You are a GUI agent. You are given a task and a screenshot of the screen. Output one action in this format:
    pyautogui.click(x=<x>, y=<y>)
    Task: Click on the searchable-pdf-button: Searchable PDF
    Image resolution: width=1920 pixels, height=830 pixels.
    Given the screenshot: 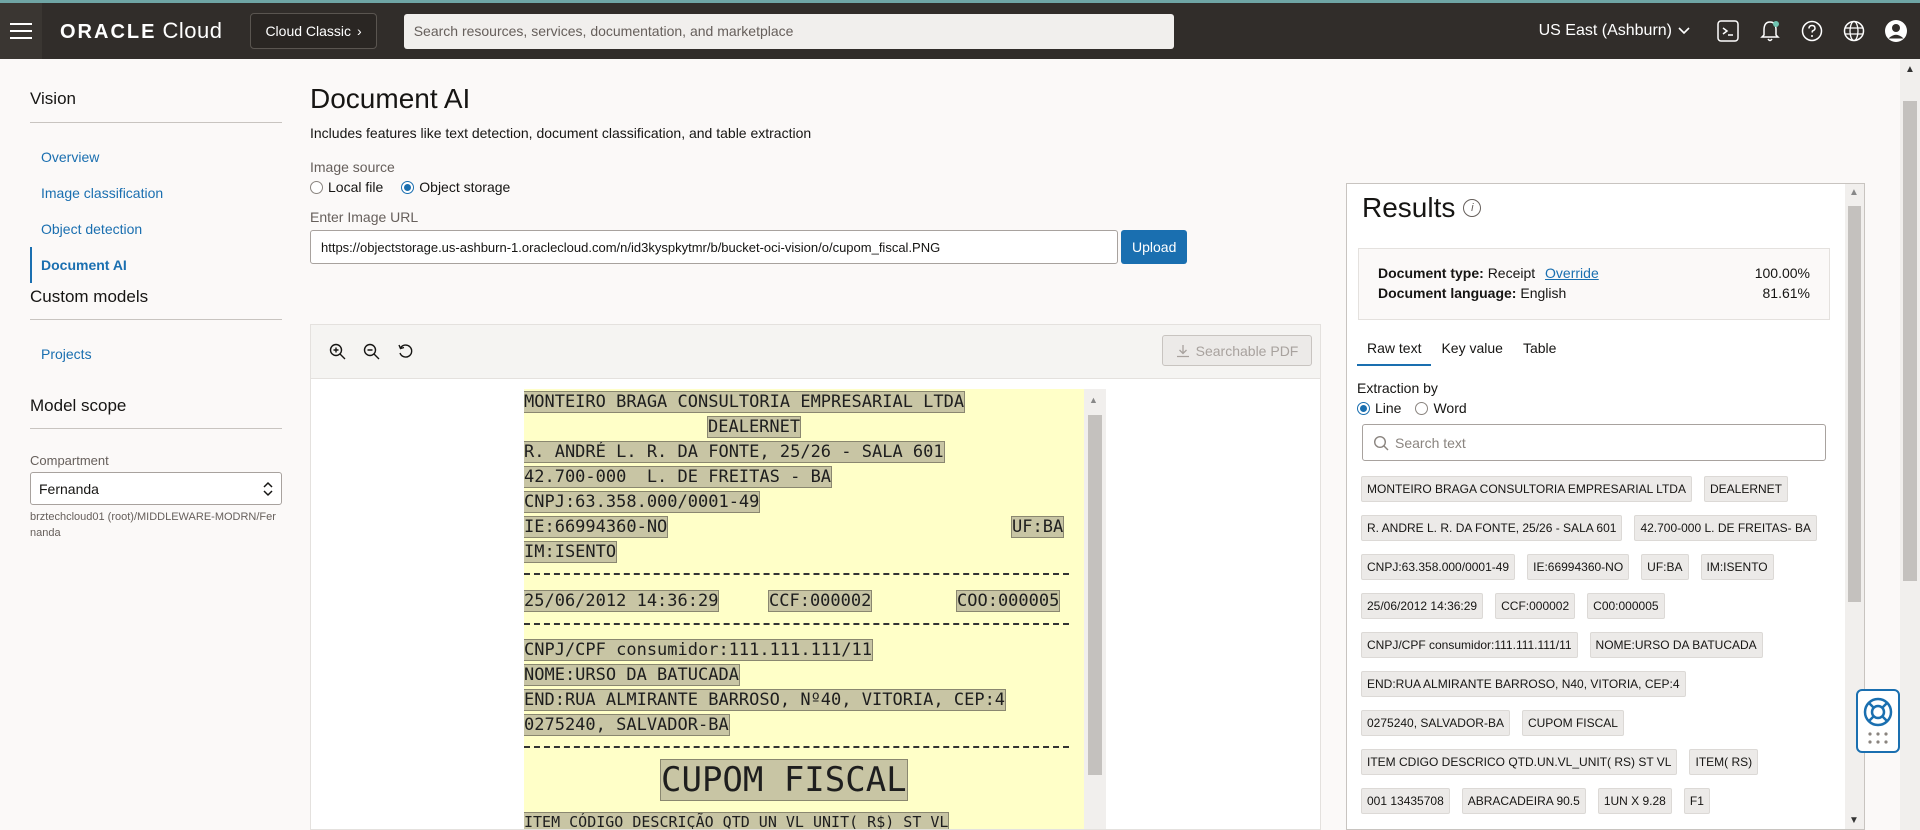 What is the action you would take?
    pyautogui.click(x=1237, y=350)
    